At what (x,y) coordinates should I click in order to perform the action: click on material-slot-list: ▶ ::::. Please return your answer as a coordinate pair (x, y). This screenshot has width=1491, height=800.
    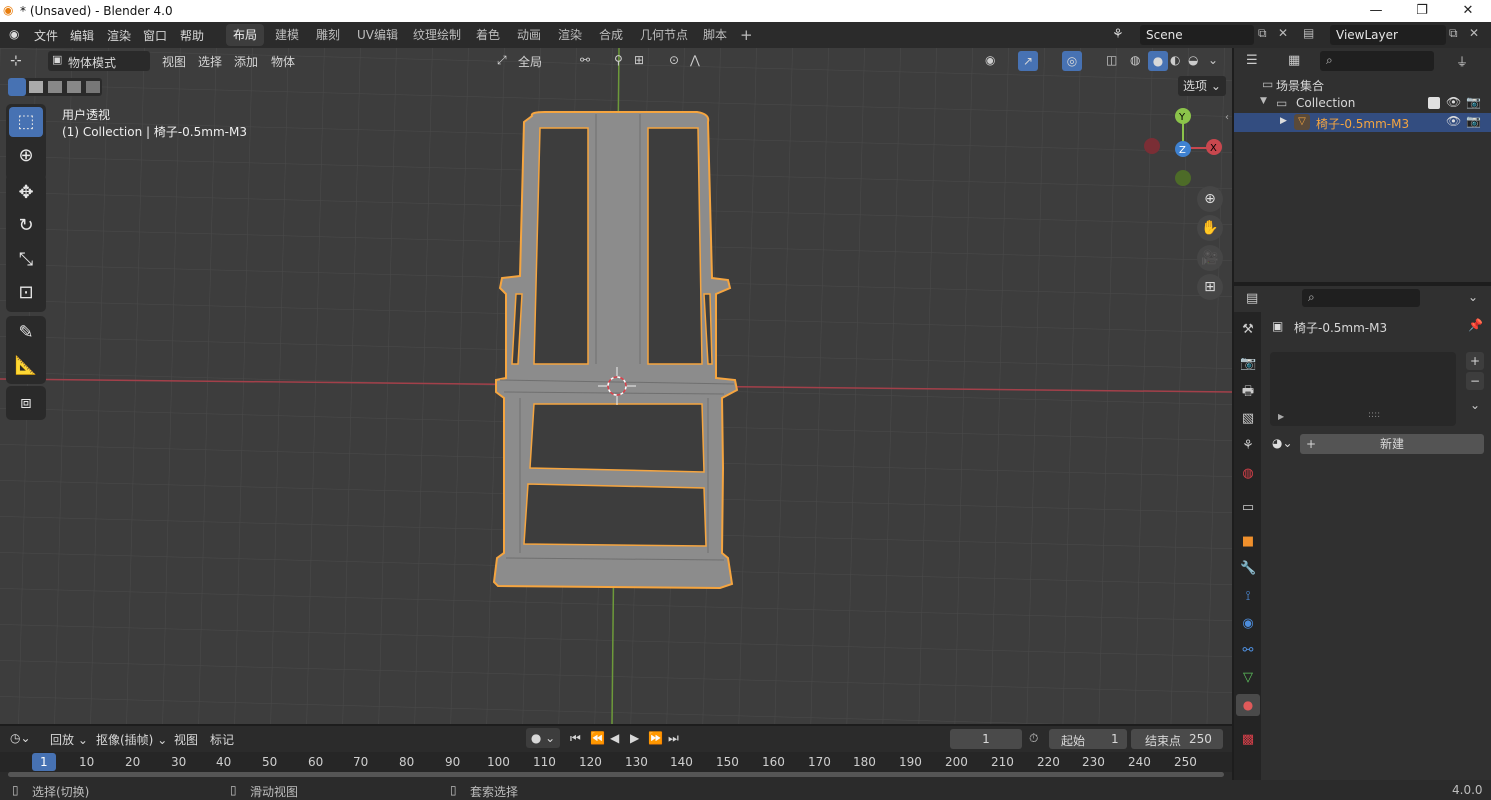
    Looking at the image, I should click on (1363, 389).